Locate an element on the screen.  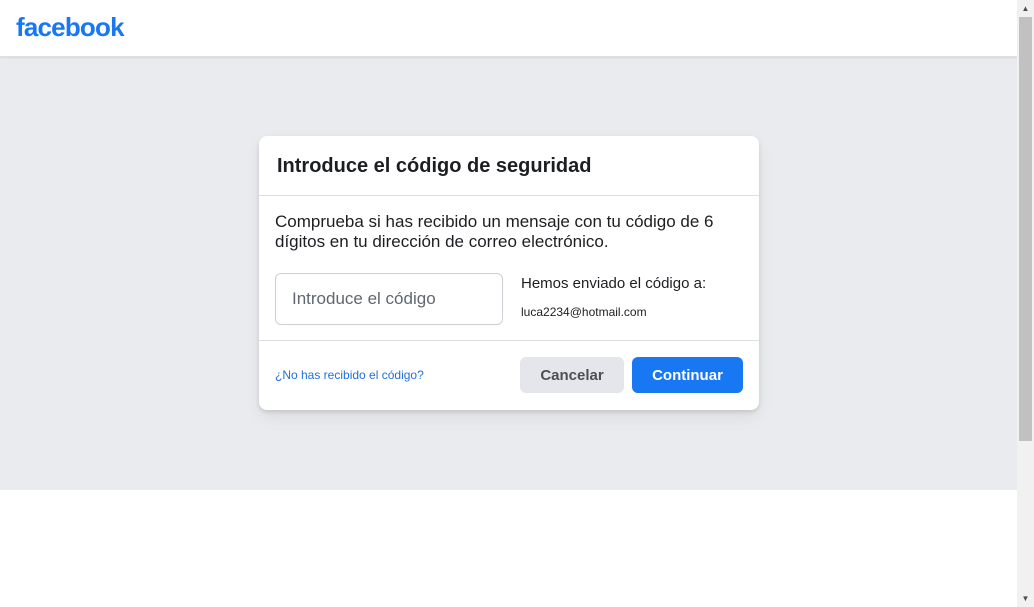
vertical-scrollbar: ▲ ▼ is located at coordinates (1025, 303).